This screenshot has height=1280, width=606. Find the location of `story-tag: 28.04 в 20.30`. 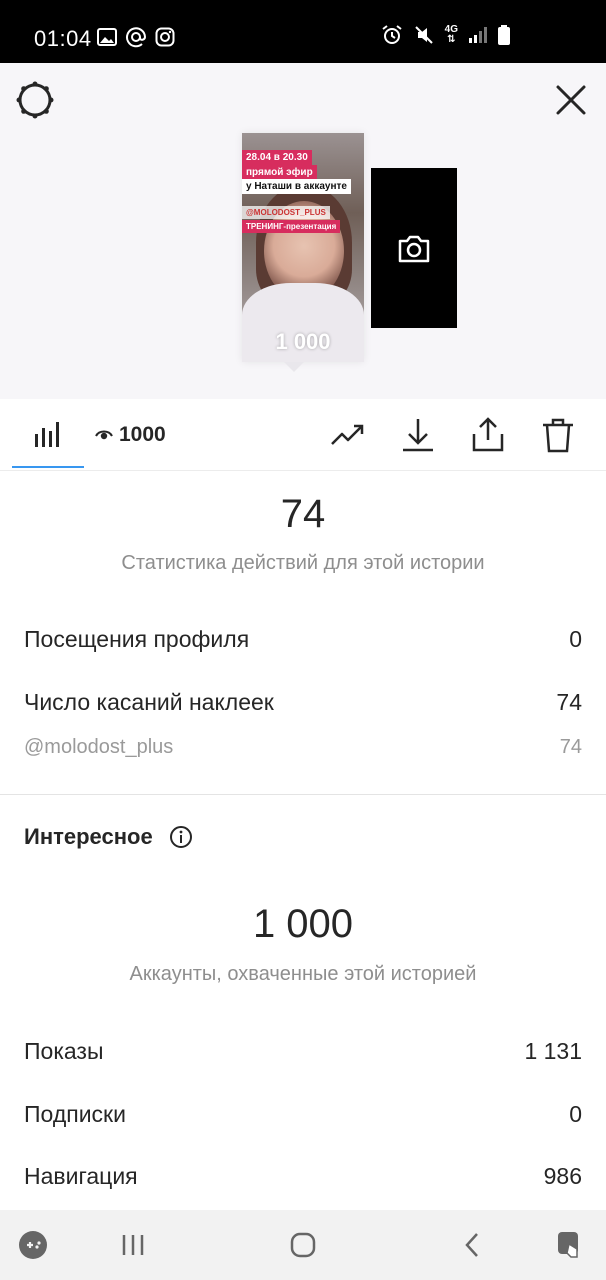

story-tag: 28.04 в 20.30 is located at coordinates (277, 157).